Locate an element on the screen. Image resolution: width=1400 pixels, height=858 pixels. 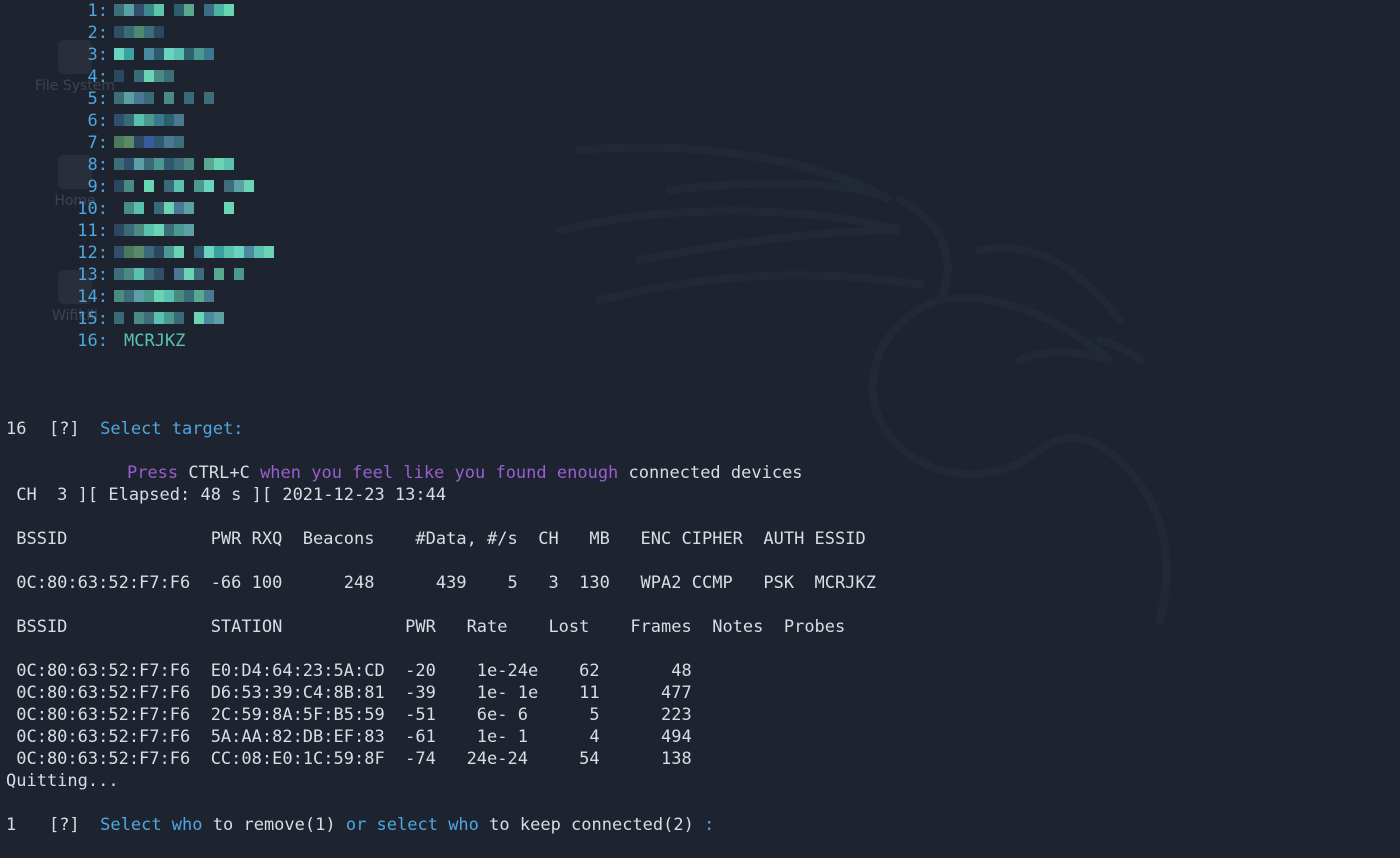
network-index: 16: is located at coordinates (92, 341).